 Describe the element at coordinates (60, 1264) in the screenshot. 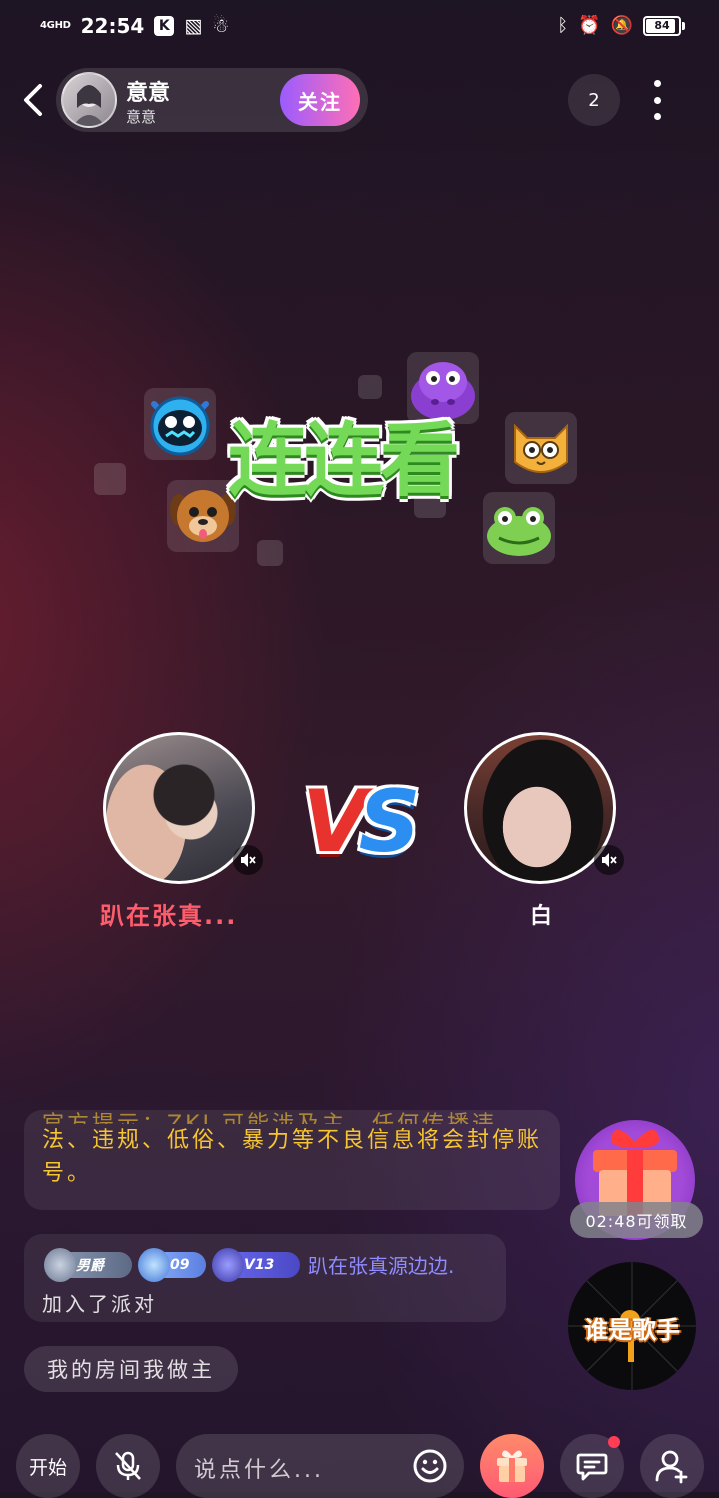

I see `shield-icon` at that location.